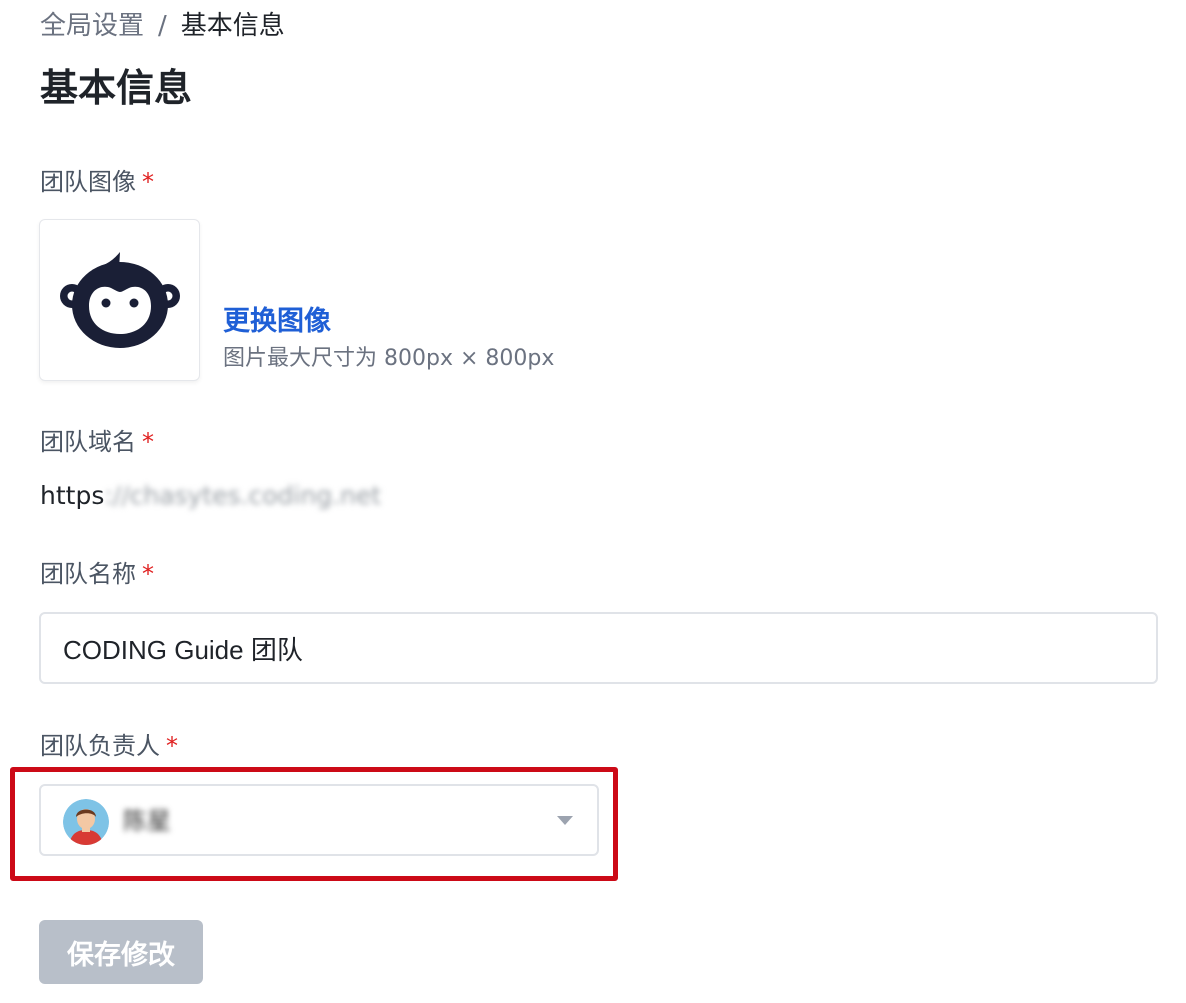 The height and width of the screenshot is (1003, 1186). I want to click on page-title: 基本信息, so click(116, 88).